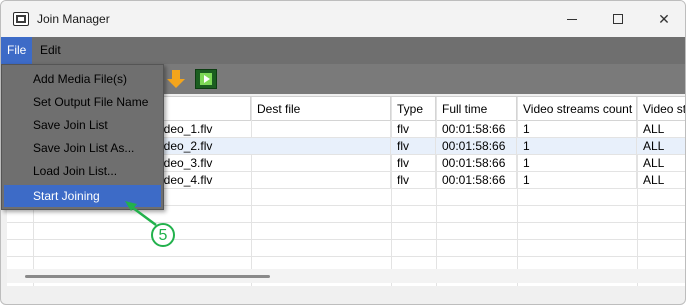  Describe the element at coordinates (82, 196) in the screenshot. I see `menu-item-start-joining: Start Joining` at that location.